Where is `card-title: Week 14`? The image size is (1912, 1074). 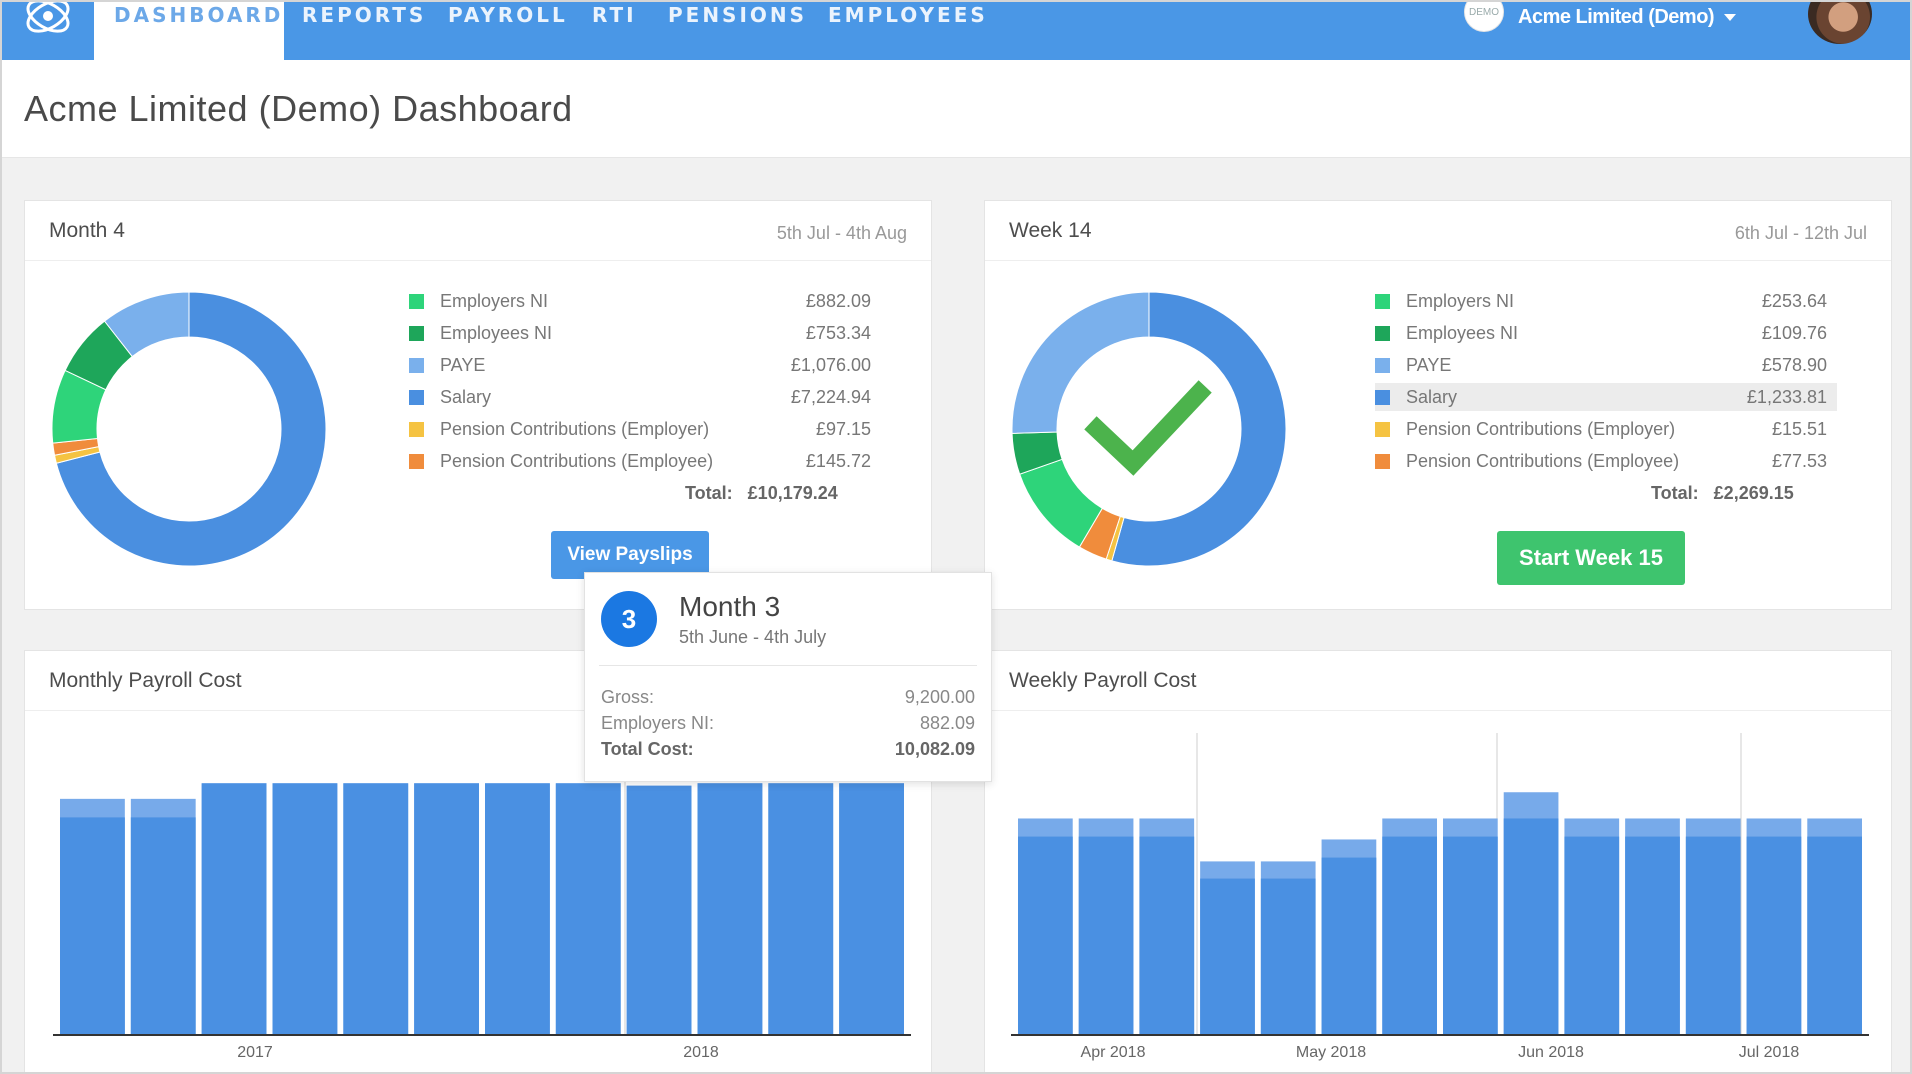 card-title: Week 14 is located at coordinates (1050, 230).